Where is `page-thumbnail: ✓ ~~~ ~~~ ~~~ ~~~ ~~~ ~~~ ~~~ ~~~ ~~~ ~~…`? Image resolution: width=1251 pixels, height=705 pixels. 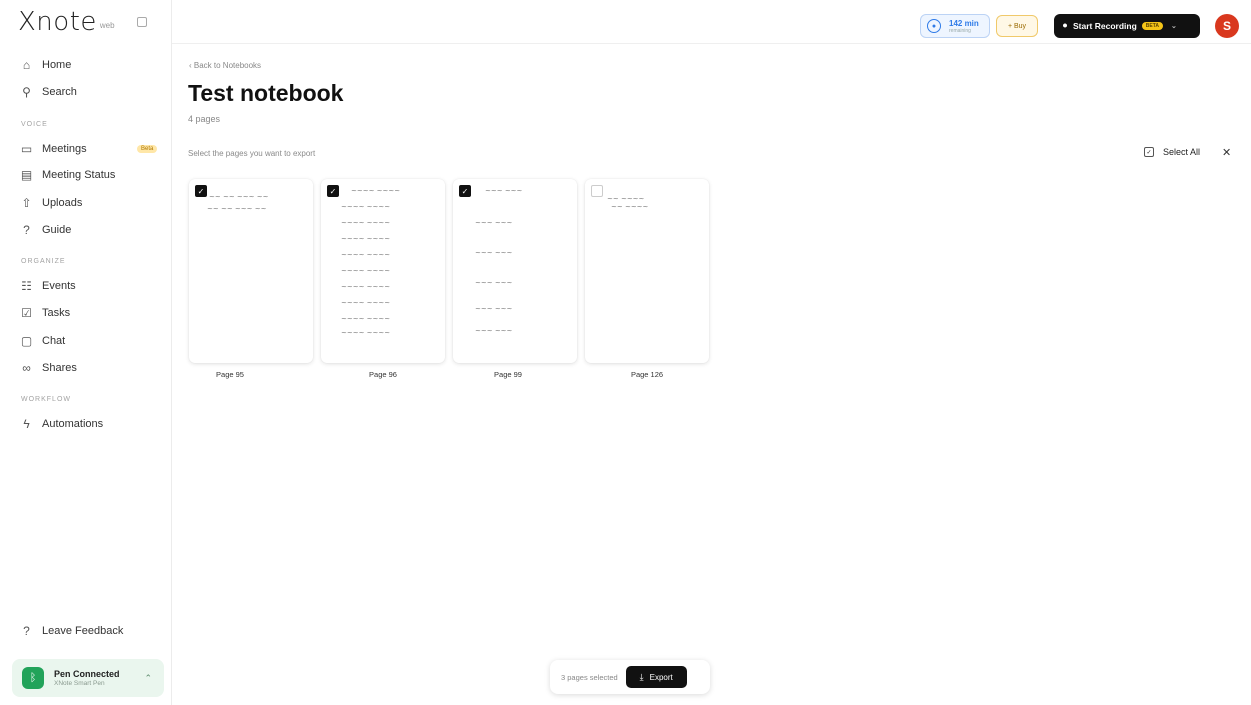 page-thumbnail: ✓ ~~~ ~~~ ~~~ ~~~ ~~~ ~~~ ~~~ ~~~ ~~~ ~~… is located at coordinates (515, 271).